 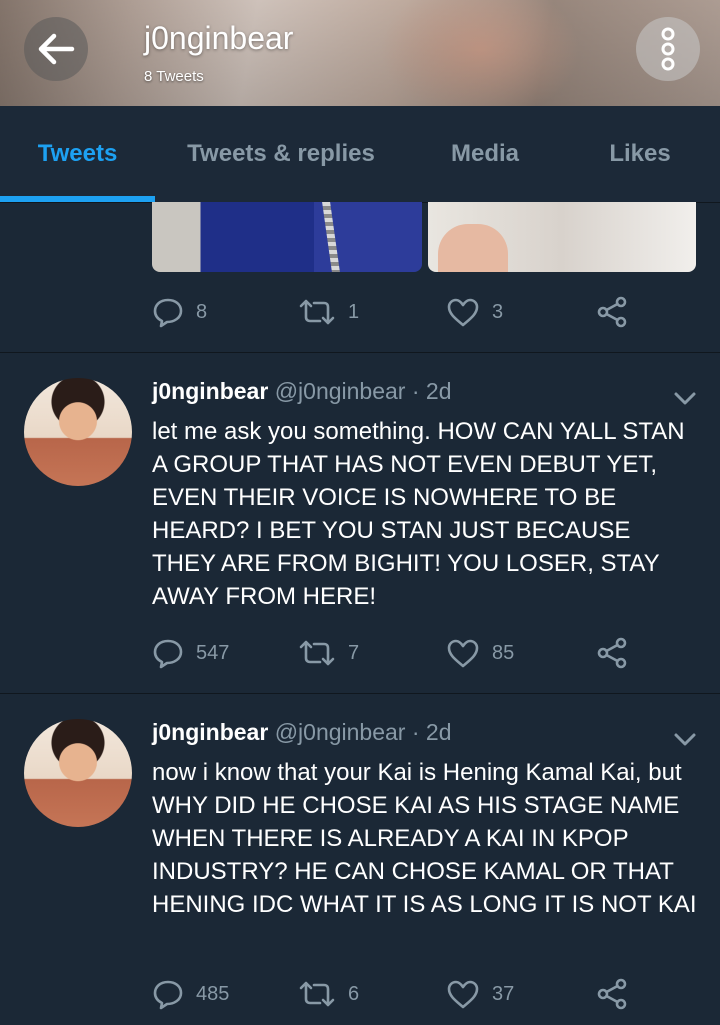 I want to click on tab-likes: Likes, so click(x=640, y=154).